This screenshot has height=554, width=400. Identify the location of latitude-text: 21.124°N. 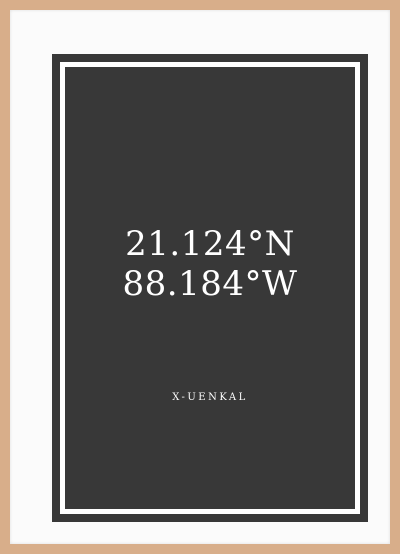
(210, 244).